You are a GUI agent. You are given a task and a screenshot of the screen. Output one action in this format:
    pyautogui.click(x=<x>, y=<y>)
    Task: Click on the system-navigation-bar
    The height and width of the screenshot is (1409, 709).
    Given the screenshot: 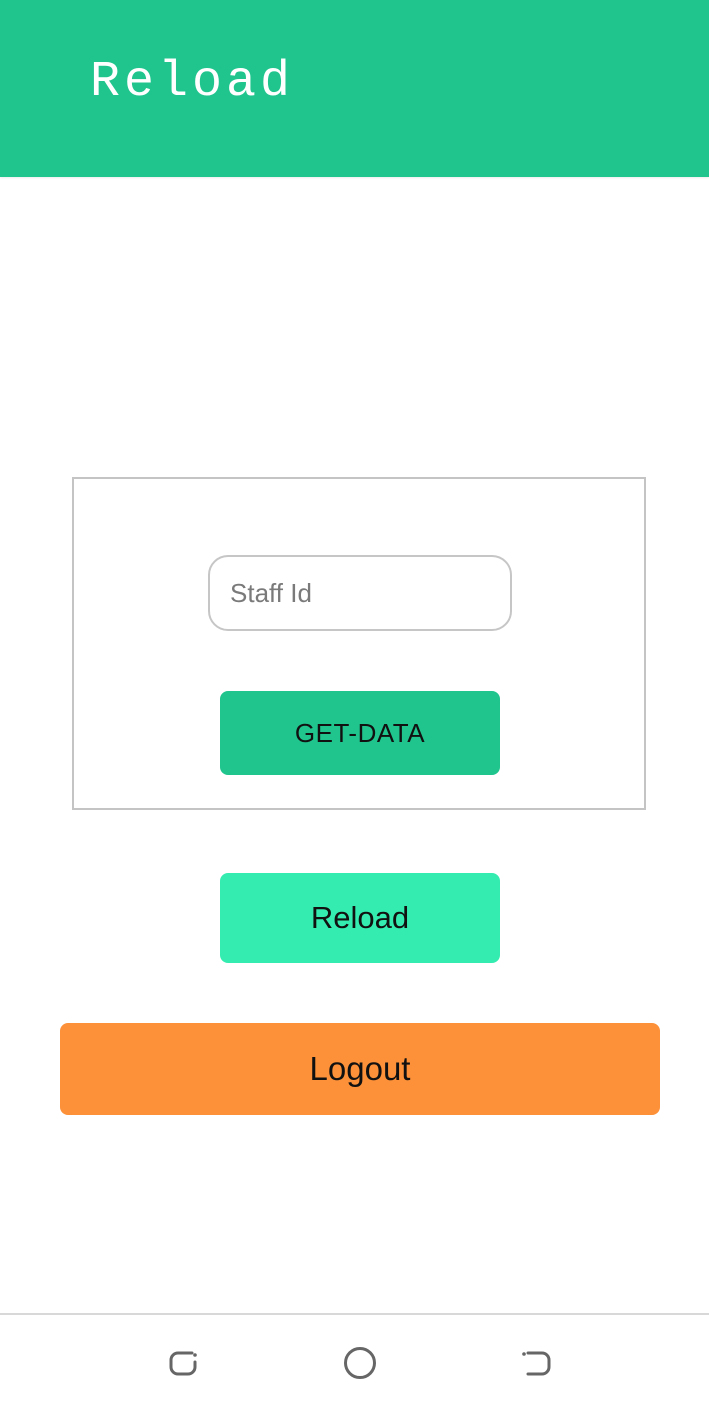 What is the action you would take?
    pyautogui.click(x=354, y=1361)
    